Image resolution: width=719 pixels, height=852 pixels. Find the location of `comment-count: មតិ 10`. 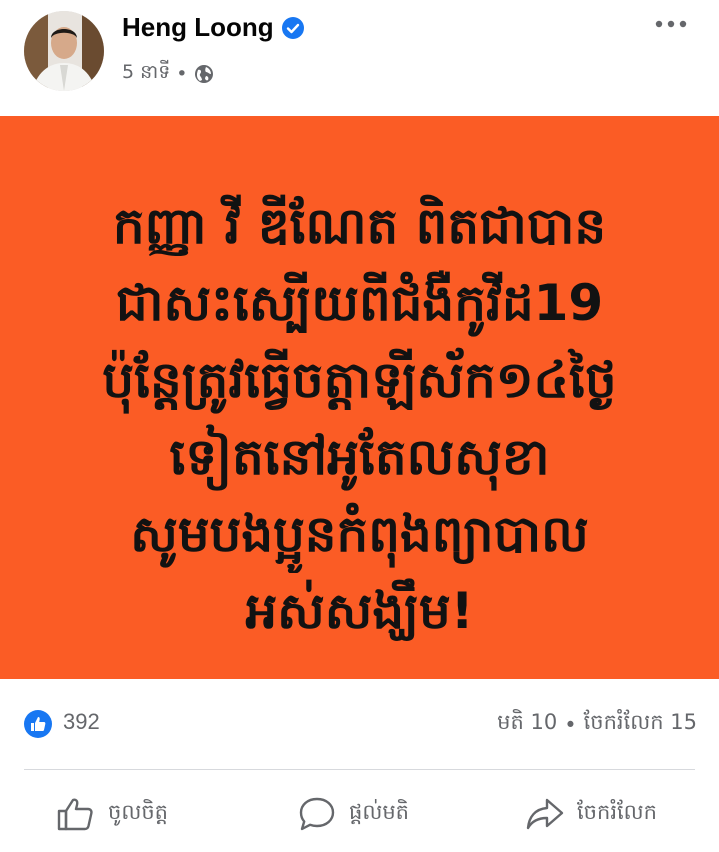

comment-count: មតិ 10 is located at coordinates (527, 724).